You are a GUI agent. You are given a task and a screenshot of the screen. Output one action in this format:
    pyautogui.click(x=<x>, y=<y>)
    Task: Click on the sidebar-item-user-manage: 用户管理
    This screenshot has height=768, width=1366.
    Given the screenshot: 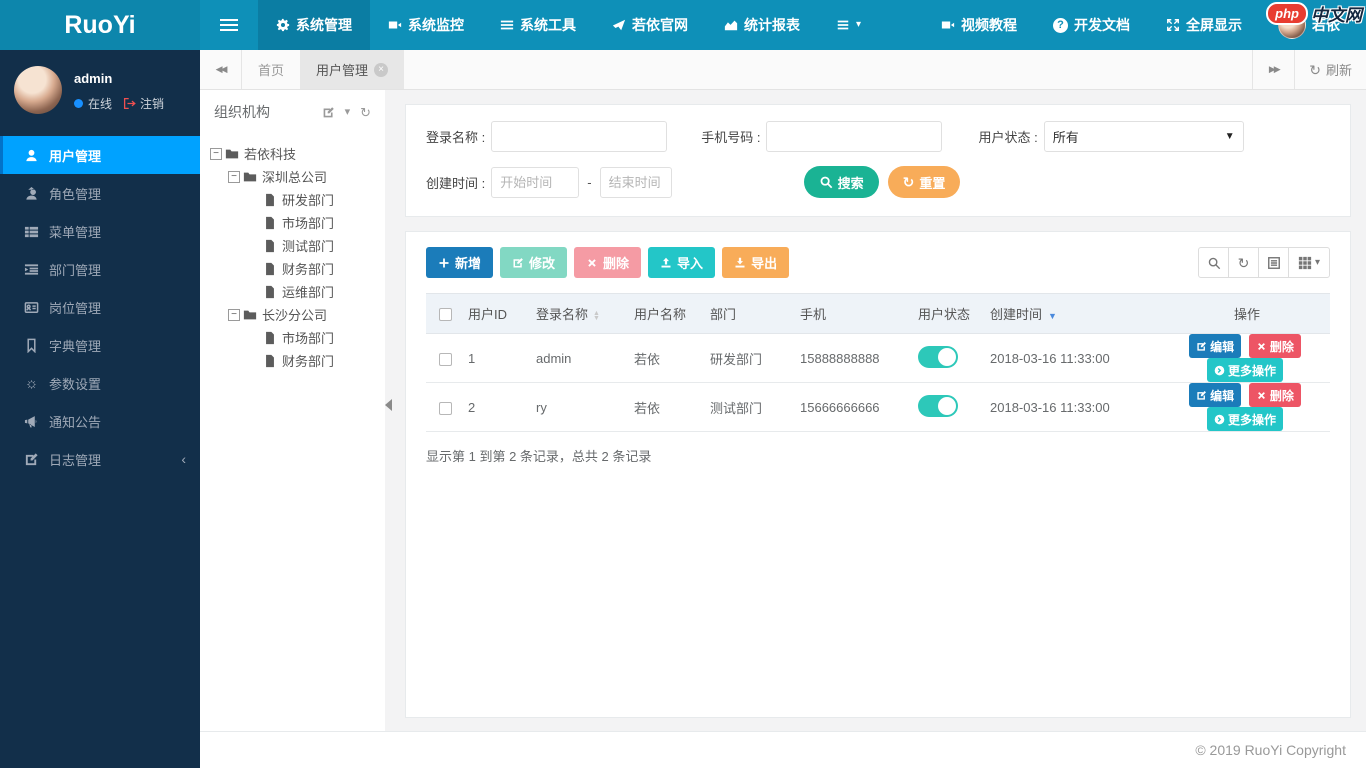 What is the action you would take?
    pyautogui.click(x=100, y=155)
    